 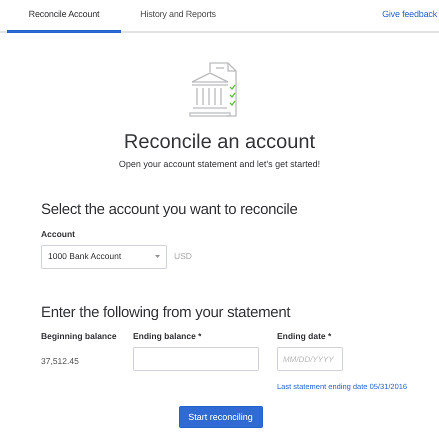 I want to click on caret-icon, so click(x=157, y=256).